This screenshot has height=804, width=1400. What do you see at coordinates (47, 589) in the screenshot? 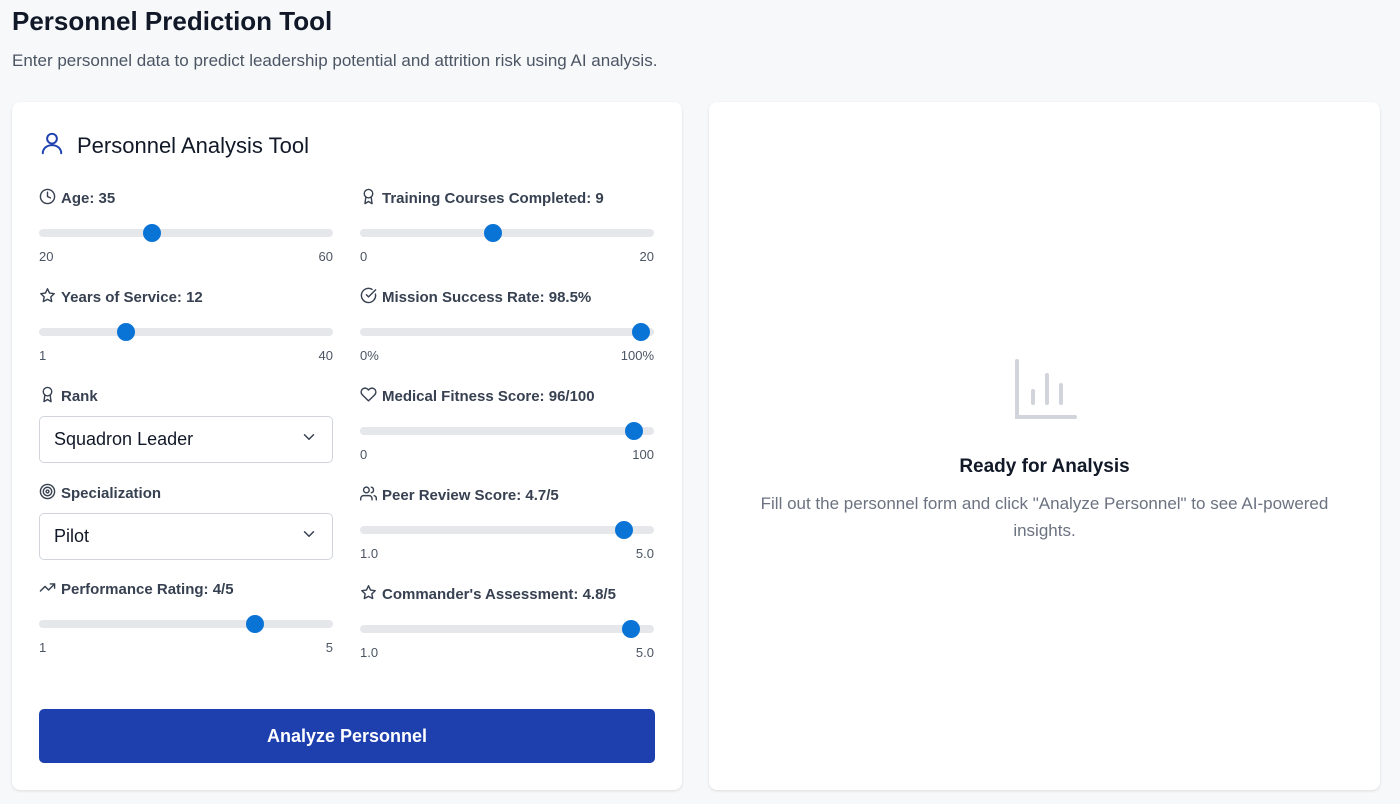
I see `trending-up-icon` at bounding box center [47, 589].